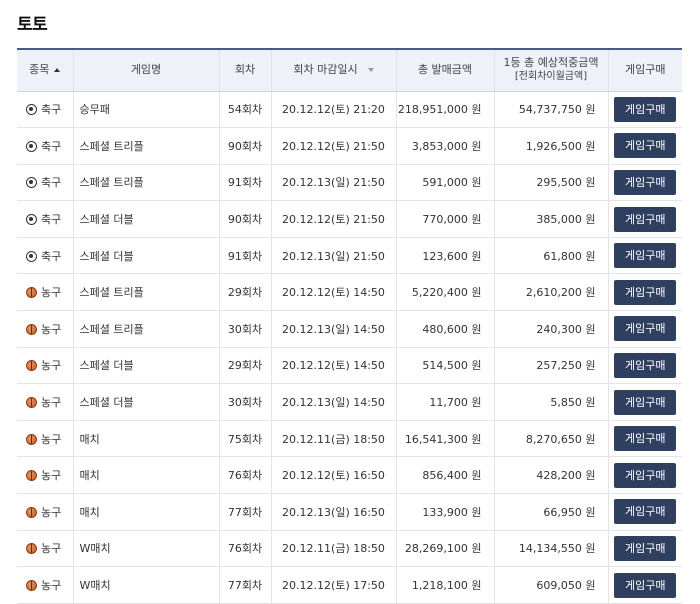  I want to click on game-name-cell: 매치, so click(145, 439).